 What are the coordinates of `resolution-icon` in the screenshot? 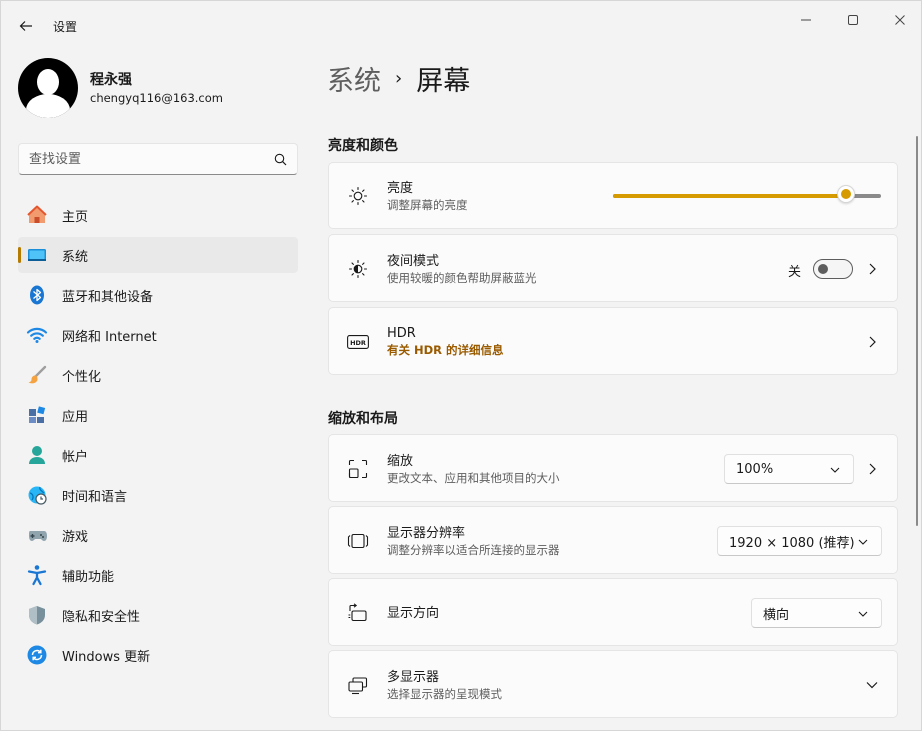 It's located at (358, 541).